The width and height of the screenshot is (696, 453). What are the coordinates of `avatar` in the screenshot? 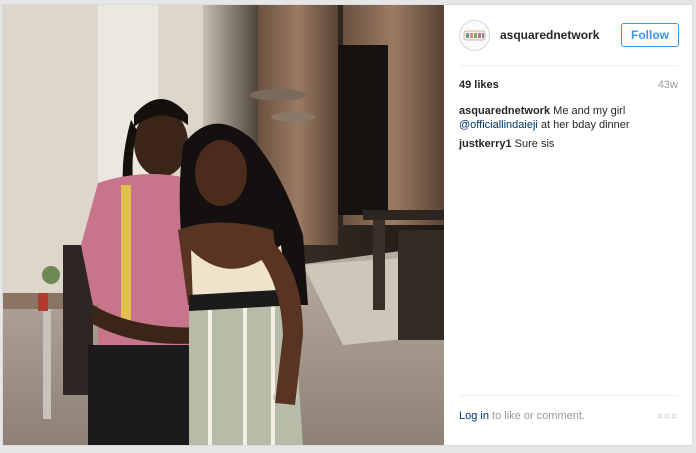 It's located at (474, 35).